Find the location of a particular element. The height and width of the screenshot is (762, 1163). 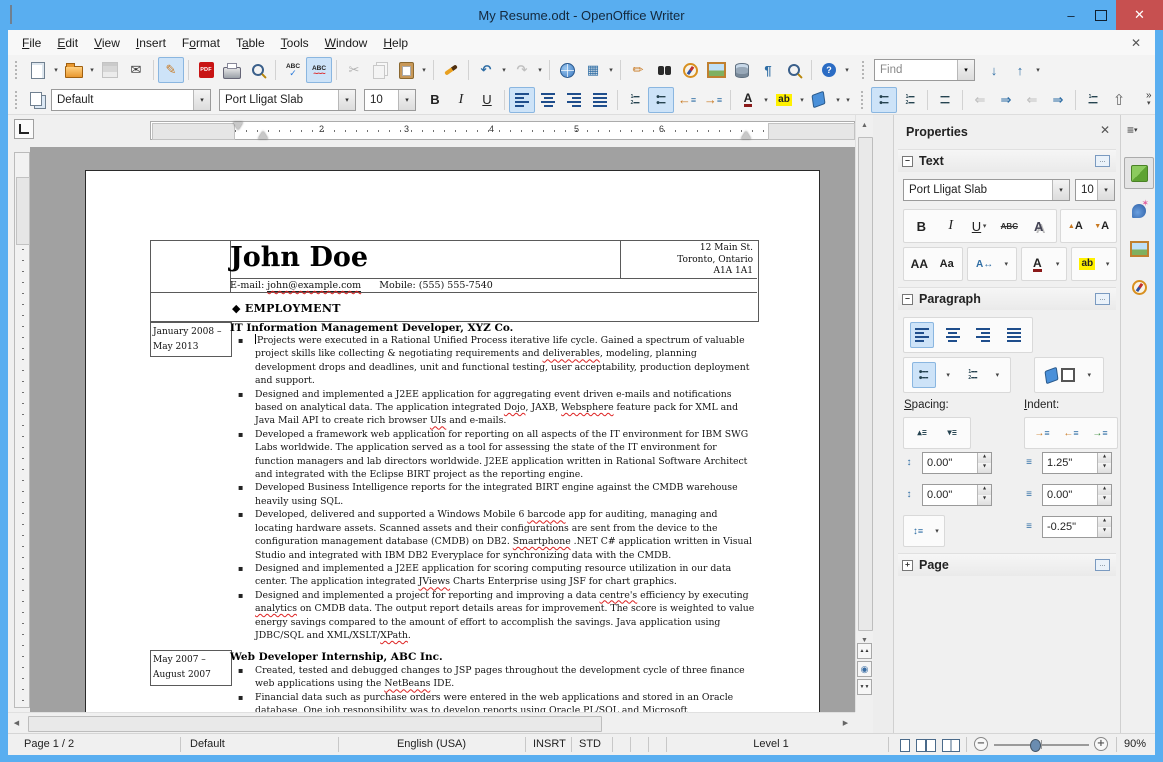

sidebar-numbered-list-button: 1▬▬ 2▬▬ is located at coordinates (973, 375).